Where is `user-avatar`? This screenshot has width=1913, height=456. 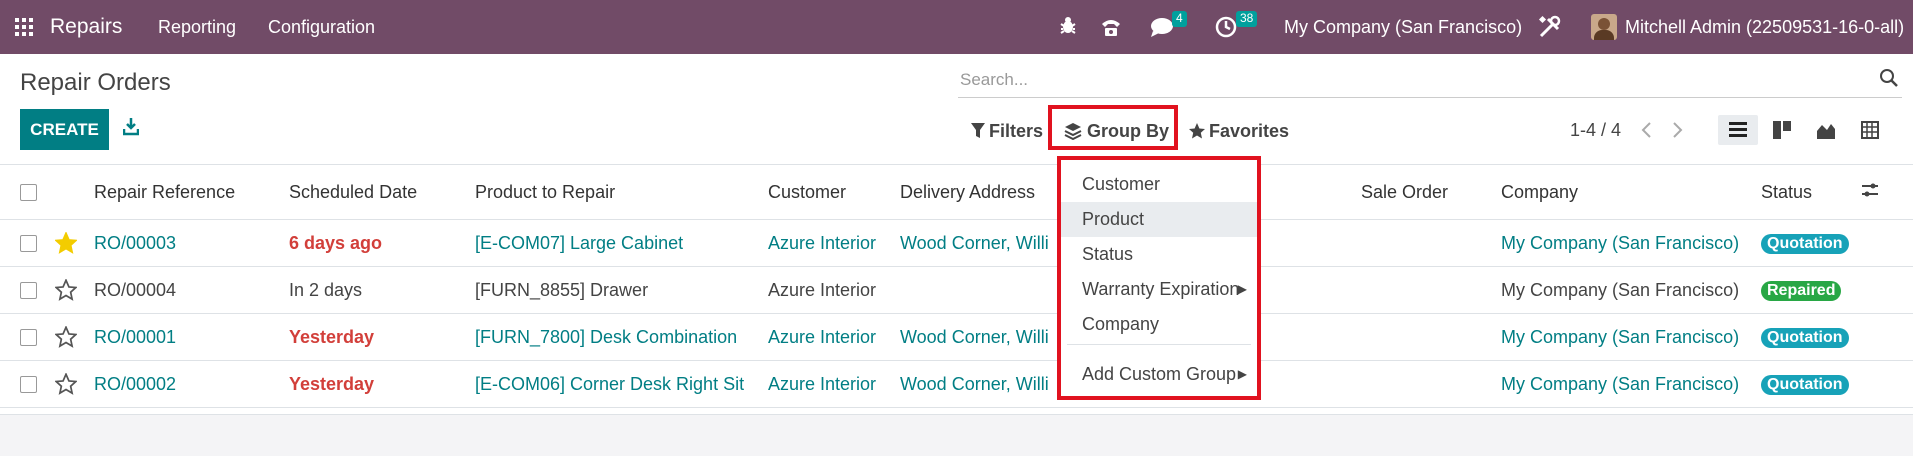 user-avatar is located at coordinates (1604, 27).